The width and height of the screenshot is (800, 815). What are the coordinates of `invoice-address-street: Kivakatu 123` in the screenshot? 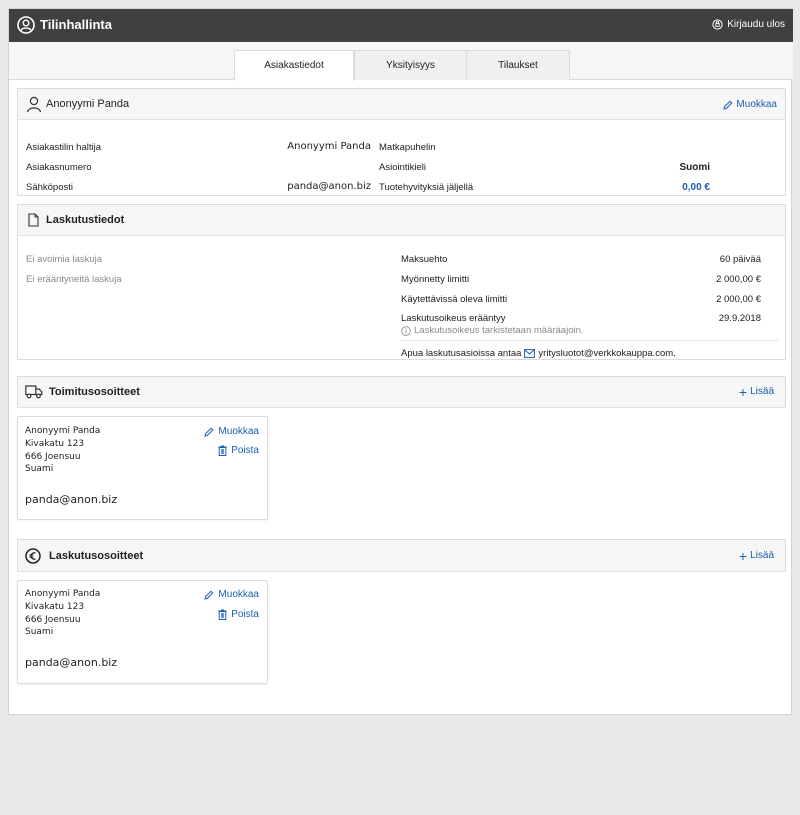 It's located at (55, 607).